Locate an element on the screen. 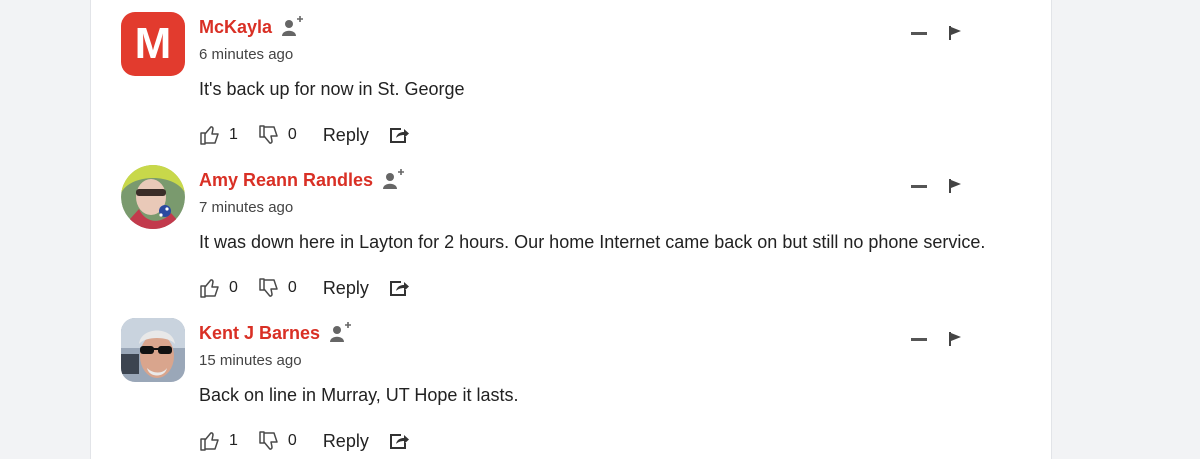  avatar-letter: M is located at coordinates (153, 43).